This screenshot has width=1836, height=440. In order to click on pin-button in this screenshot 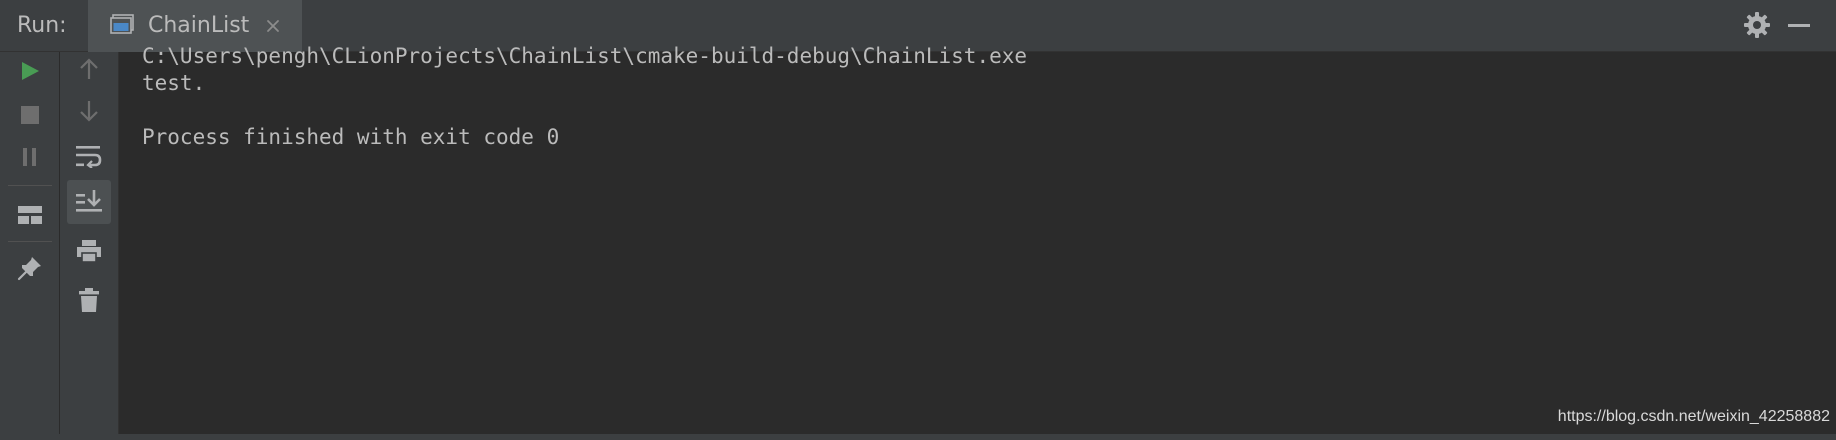, I will do `click(30, 268)`.